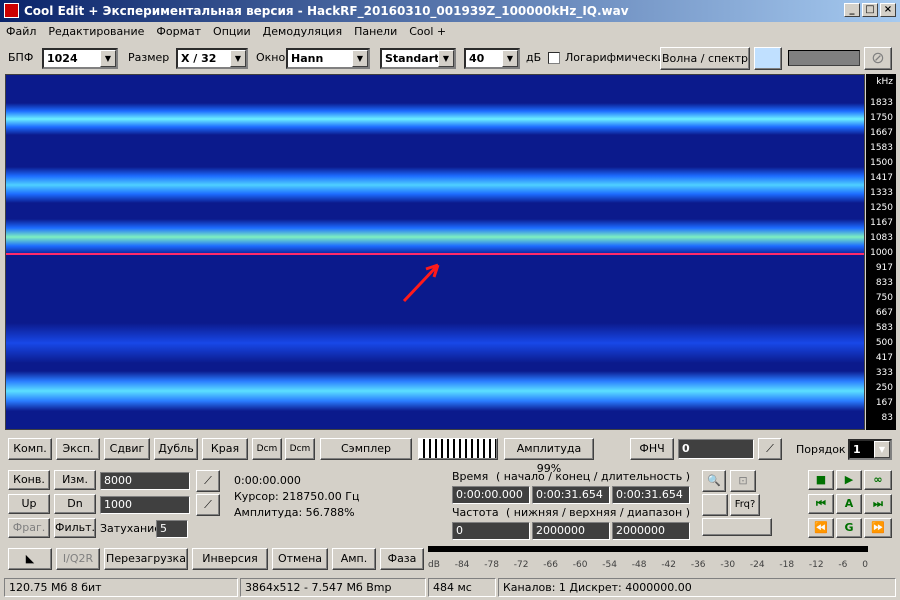 This screenshot has height=600, width=900. What do you see at coordinates (821, 528) in the screenshot?
I see `rewind-icon: ⏪` at bounding box center [821, 528].